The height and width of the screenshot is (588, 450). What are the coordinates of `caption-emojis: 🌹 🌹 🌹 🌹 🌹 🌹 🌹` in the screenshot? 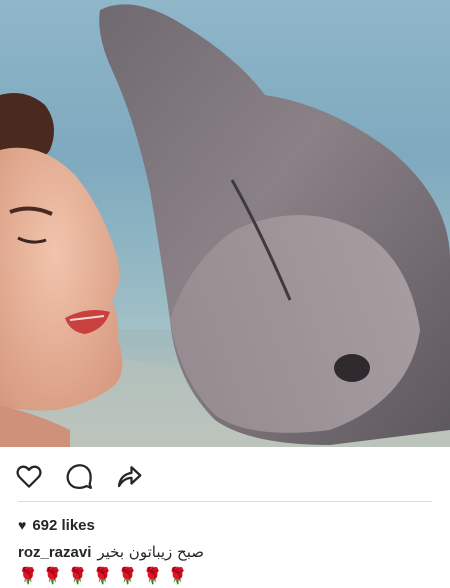 It's located at (102, 576).